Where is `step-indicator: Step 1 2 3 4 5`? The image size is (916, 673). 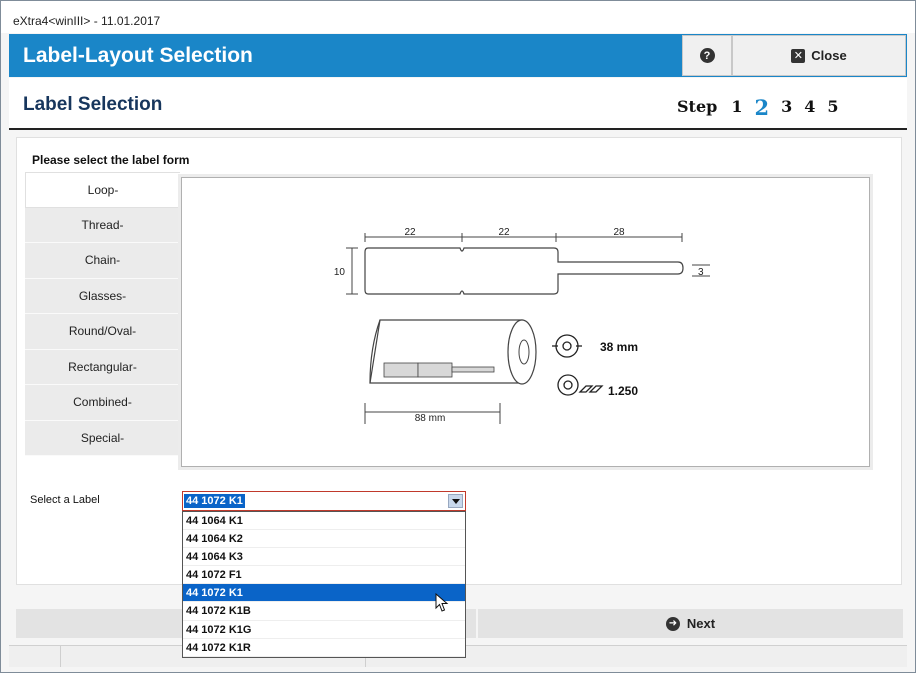
step-indicator: Step 1 2 3 4 5 is located at coordinates (764, 106).